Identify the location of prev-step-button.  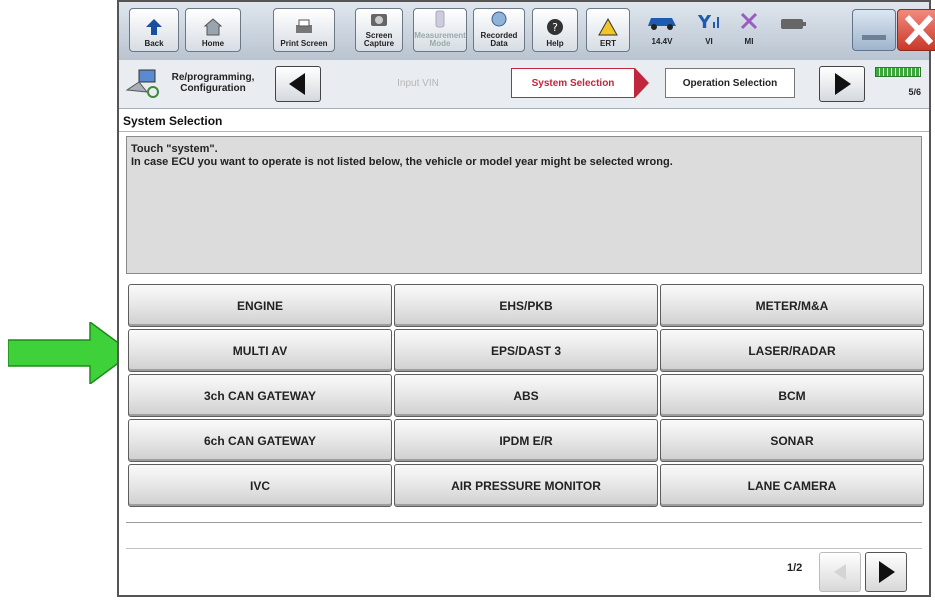
(298, 84).